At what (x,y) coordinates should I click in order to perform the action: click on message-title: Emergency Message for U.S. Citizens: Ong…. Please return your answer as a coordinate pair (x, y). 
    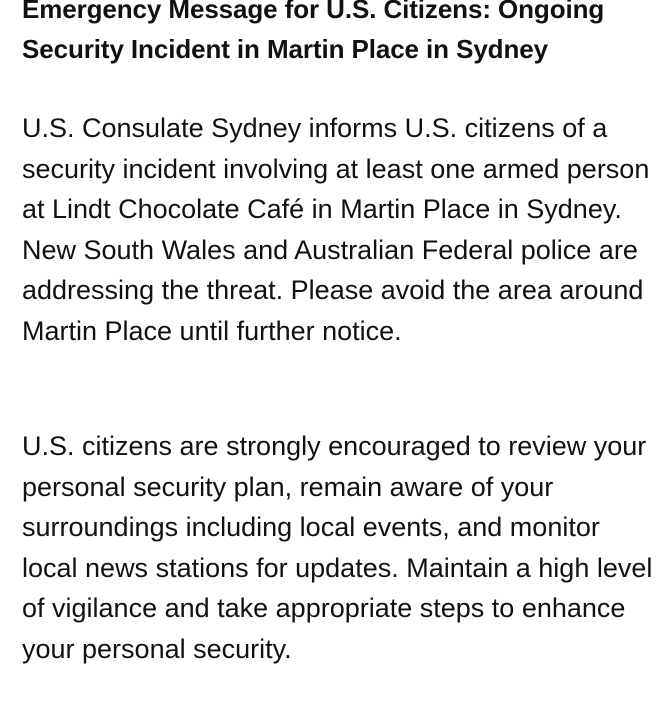
    Looking at the image, I should click on (313, 32).